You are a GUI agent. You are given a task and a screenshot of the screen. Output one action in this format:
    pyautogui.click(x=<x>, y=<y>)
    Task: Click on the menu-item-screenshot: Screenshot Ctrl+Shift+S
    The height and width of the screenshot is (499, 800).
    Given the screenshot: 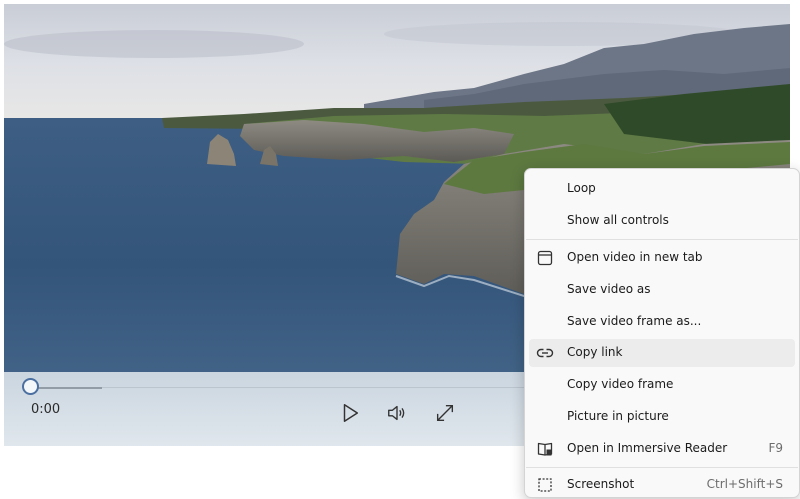 What is the action you would take?
    pyautogui.click(x=662, y=485)
    